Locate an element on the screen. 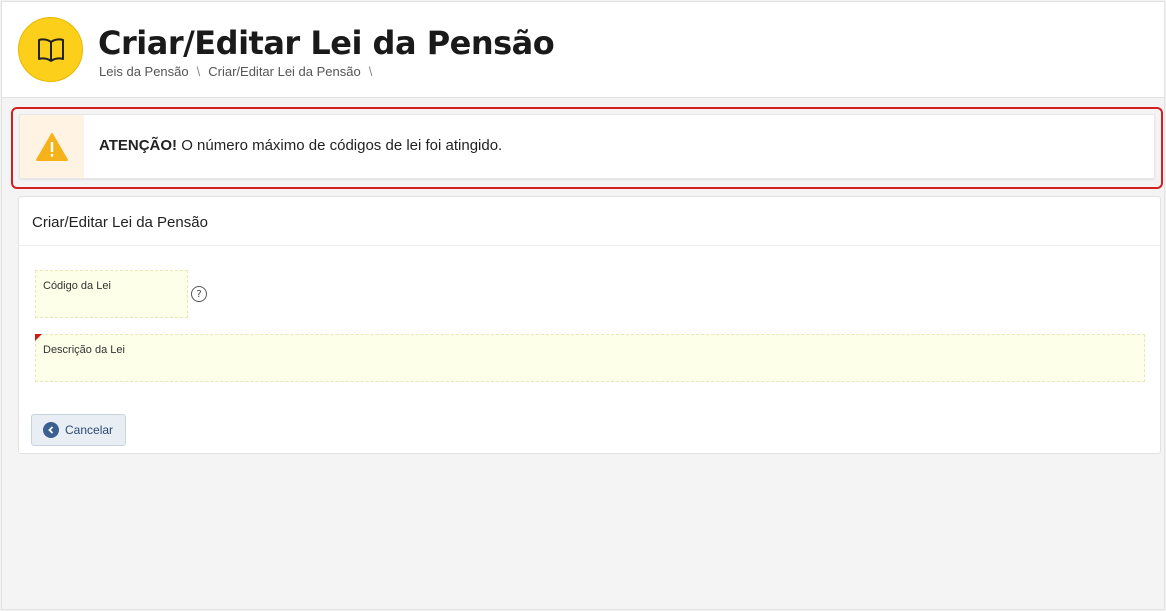 Image resolution: width=1166 pixels, height=611 pixels. code-field: Código da Lei is located at coordinates (111, 294).